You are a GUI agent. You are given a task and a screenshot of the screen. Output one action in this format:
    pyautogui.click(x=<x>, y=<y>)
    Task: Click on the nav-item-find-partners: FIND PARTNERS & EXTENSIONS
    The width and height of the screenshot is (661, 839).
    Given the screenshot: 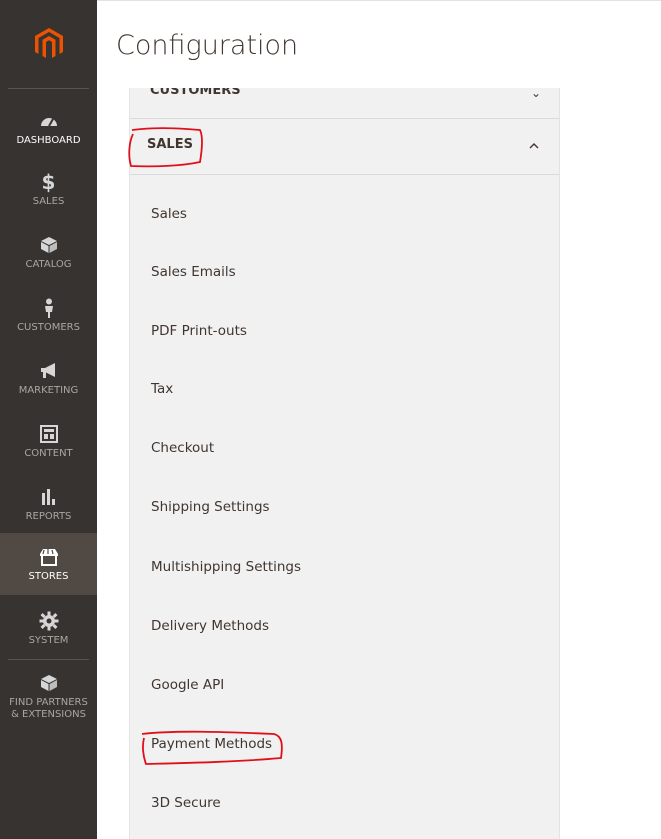 What is the action you would take?
    pyautogui.click(x=48, y=696)
    